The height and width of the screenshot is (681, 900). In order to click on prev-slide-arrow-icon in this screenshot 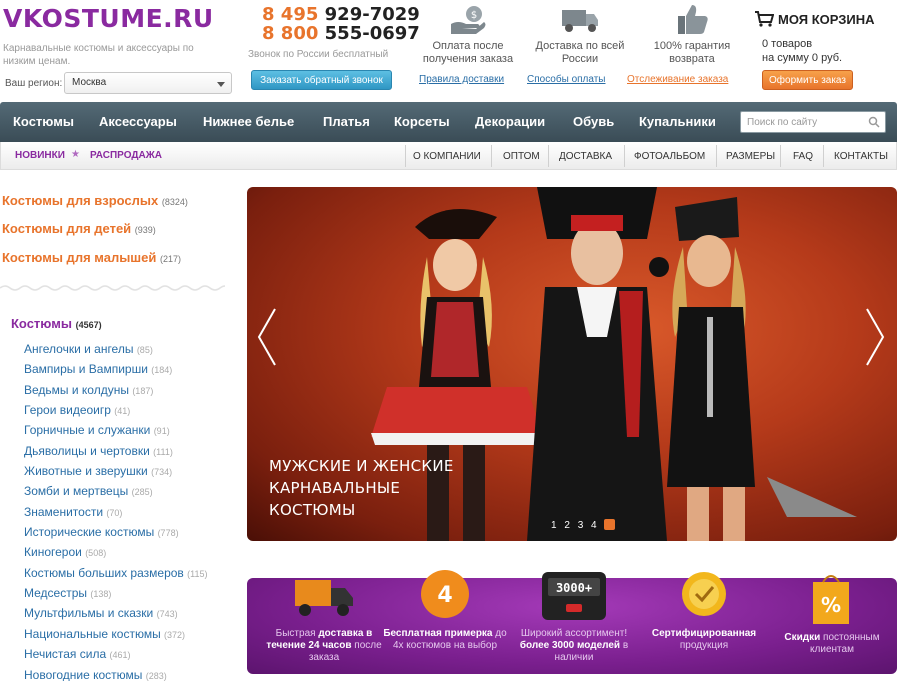, I will do `click(267, 337)`.